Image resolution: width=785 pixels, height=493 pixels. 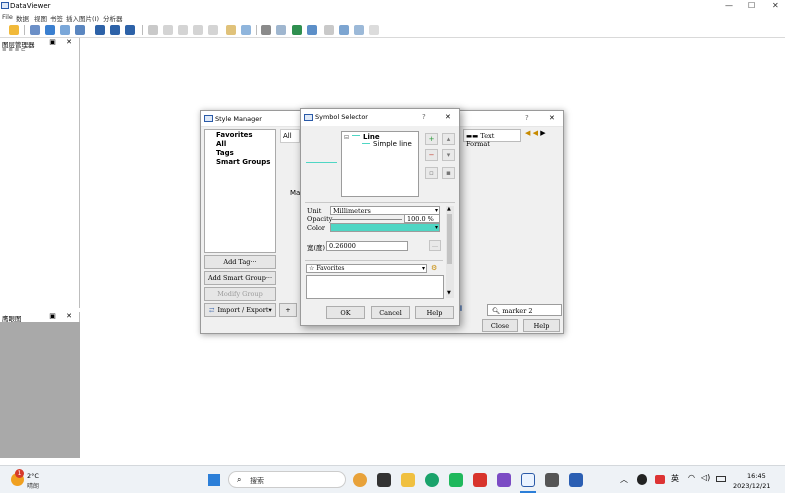 What do you see at coordinates (287, 479) in the screenshot?
I see `taskbar-search: ⌕ 搜索` at bounding box center [287, 479].